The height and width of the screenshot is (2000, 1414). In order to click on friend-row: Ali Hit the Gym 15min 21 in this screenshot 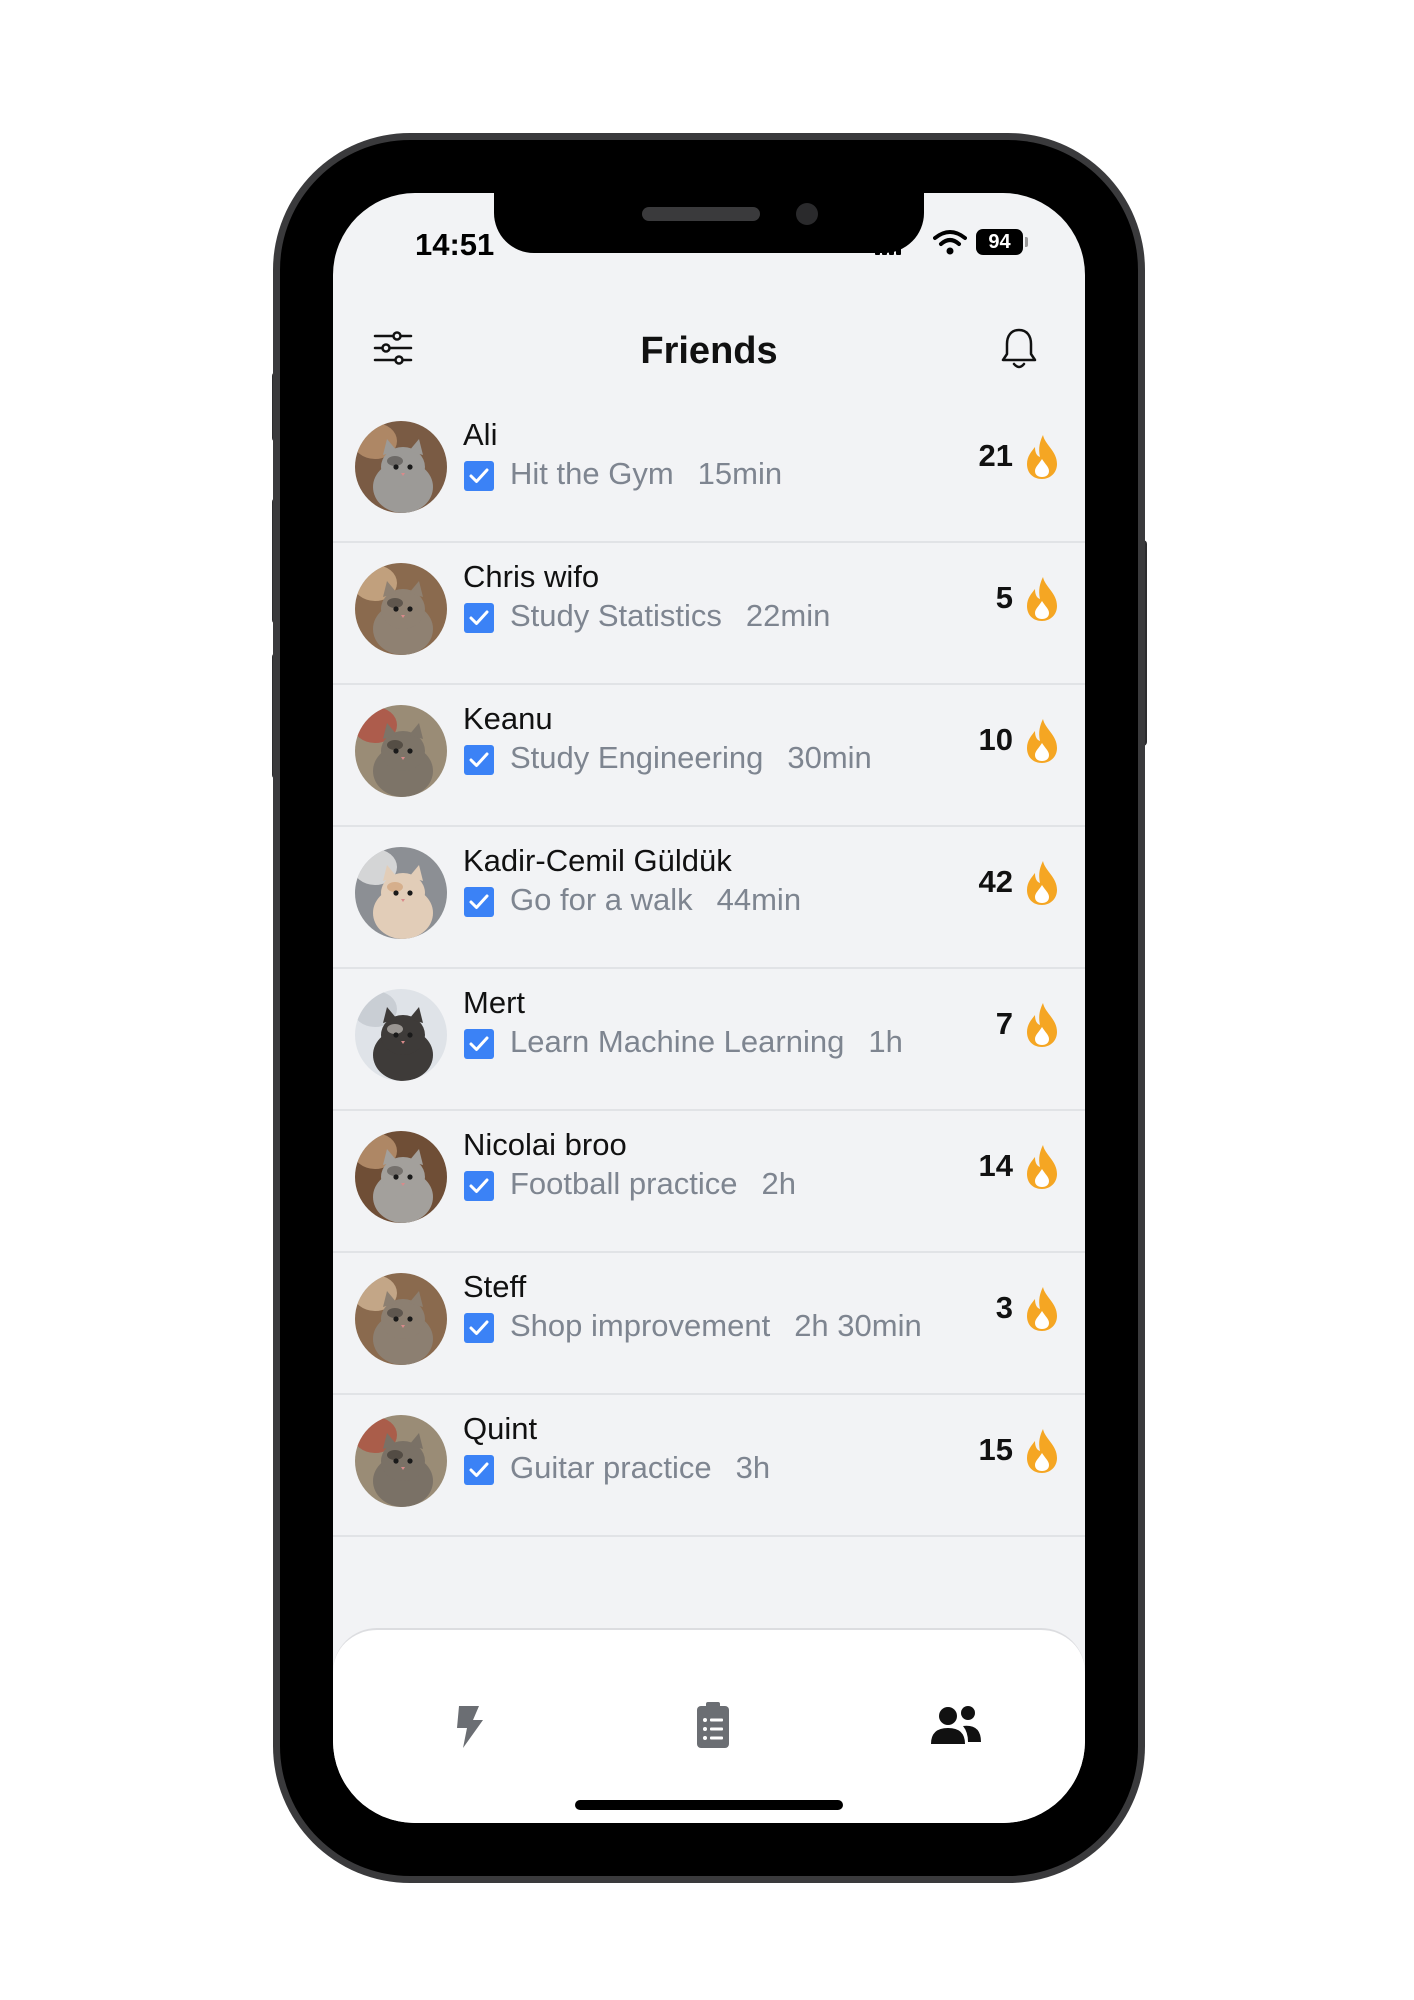, I will do `click(709, 472)`.